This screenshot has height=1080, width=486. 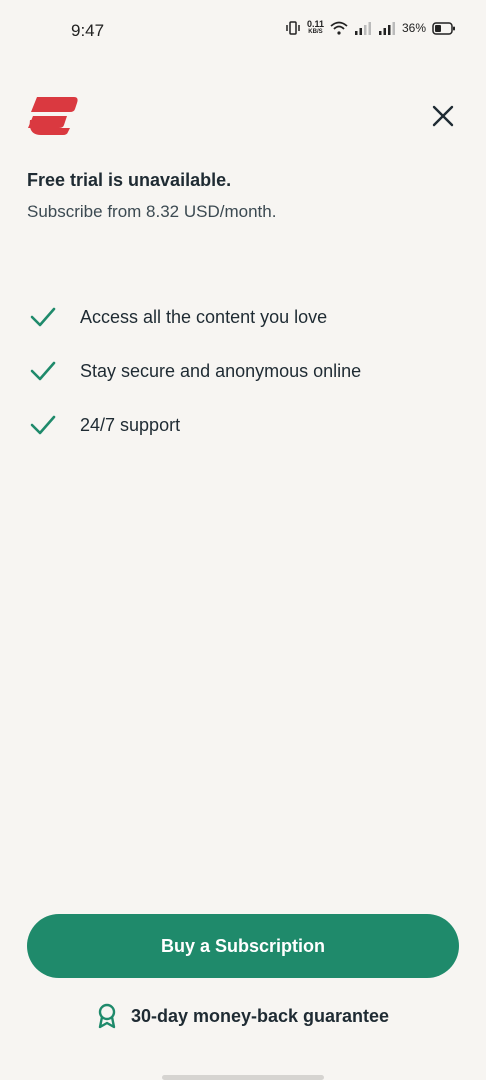 What do you see at coordinates (315, 32) in the screenshot?
I see `net-speed-unit: KB/S` at bounding box center [315, 32].